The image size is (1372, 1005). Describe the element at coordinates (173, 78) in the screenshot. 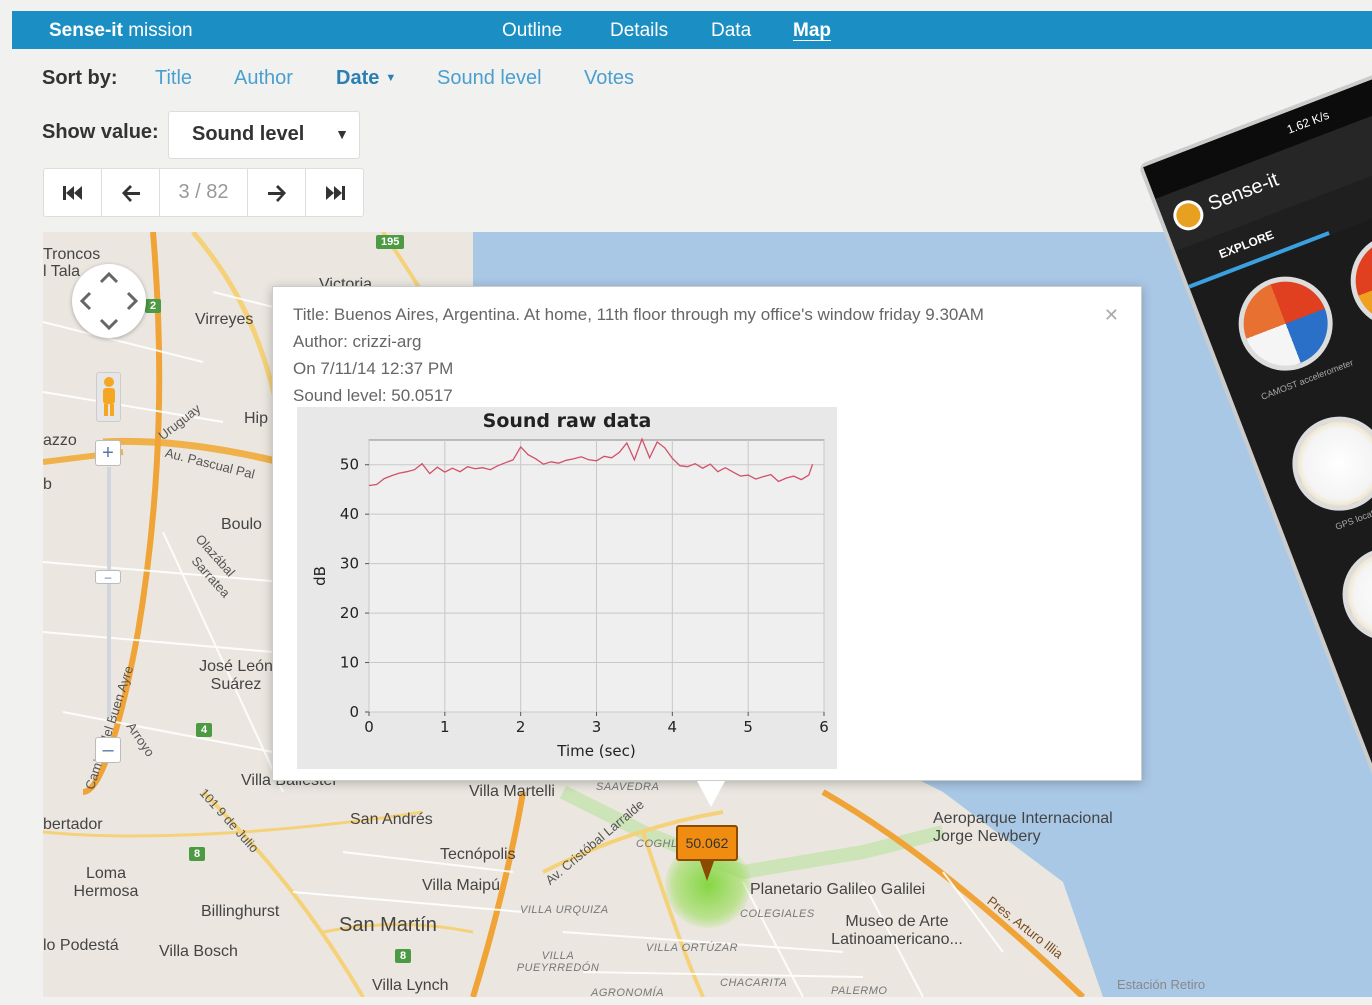

I see `sort-title-link: Title` at that location.